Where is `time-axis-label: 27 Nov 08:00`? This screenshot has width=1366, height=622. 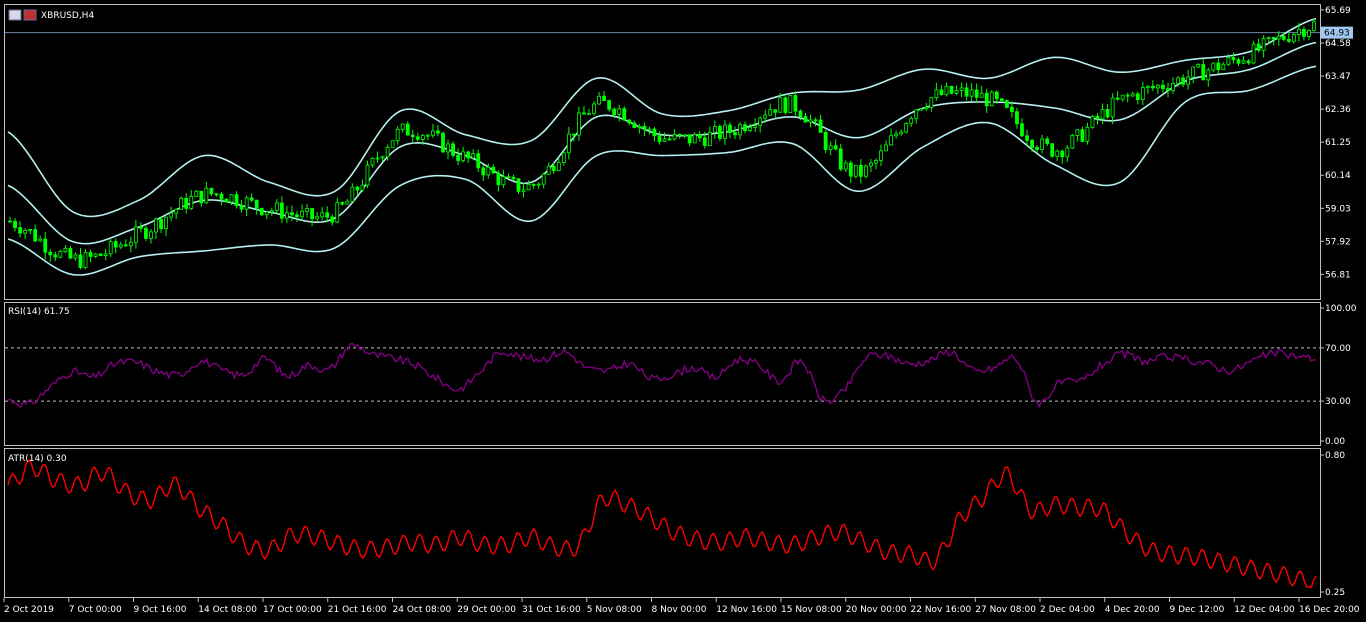 time-axis-label: 27 Nov 08:00 is located at coordinates (1005, 610).